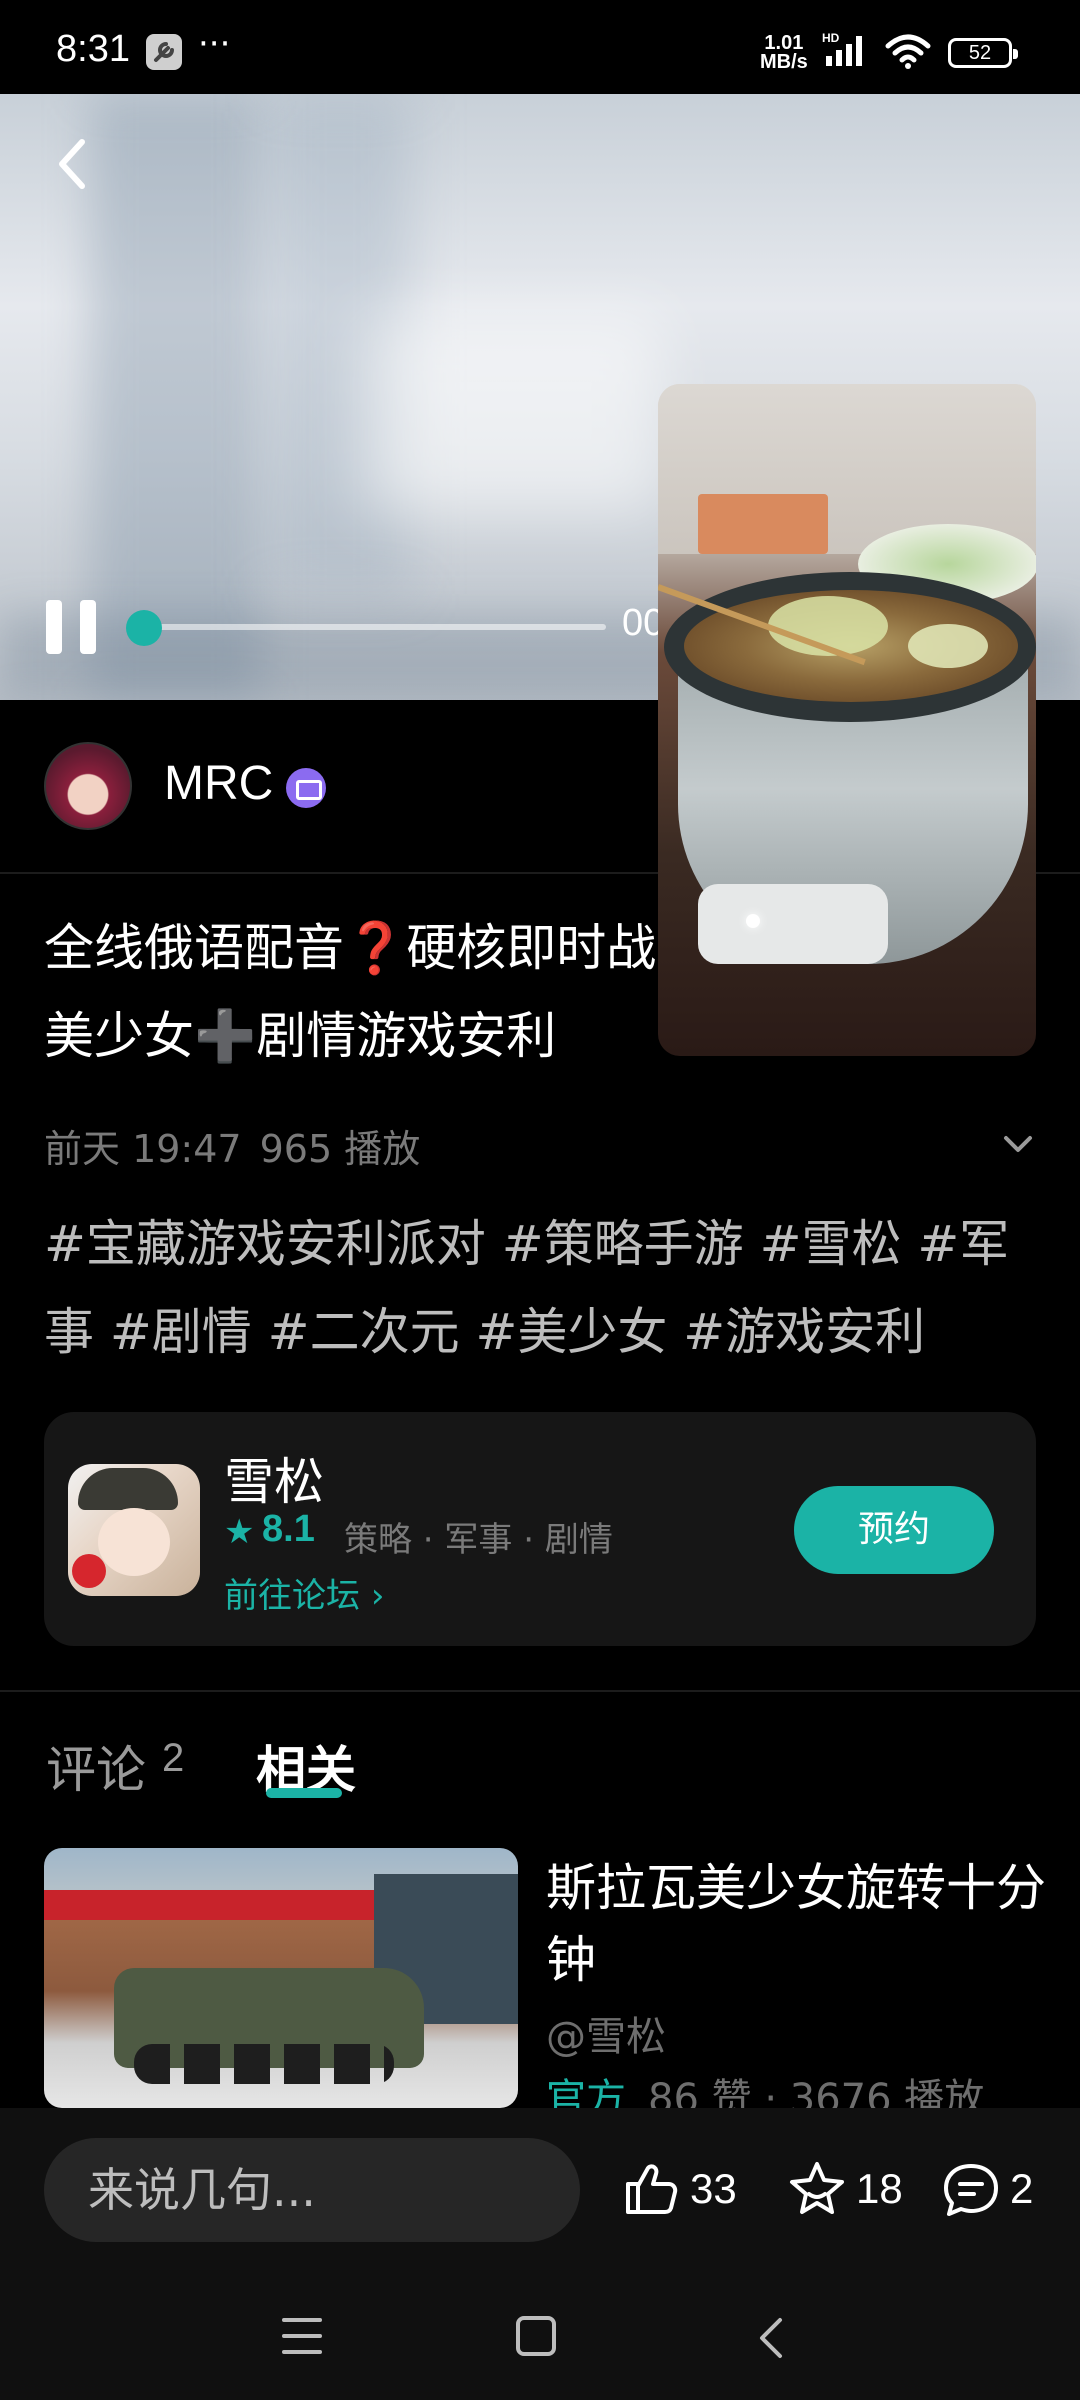 The height and width of the screenshot is (2400, 1080). Describe the element at coordinates (652, 2189) in the screenshot. I see `thumbs-up-icon` at that location.